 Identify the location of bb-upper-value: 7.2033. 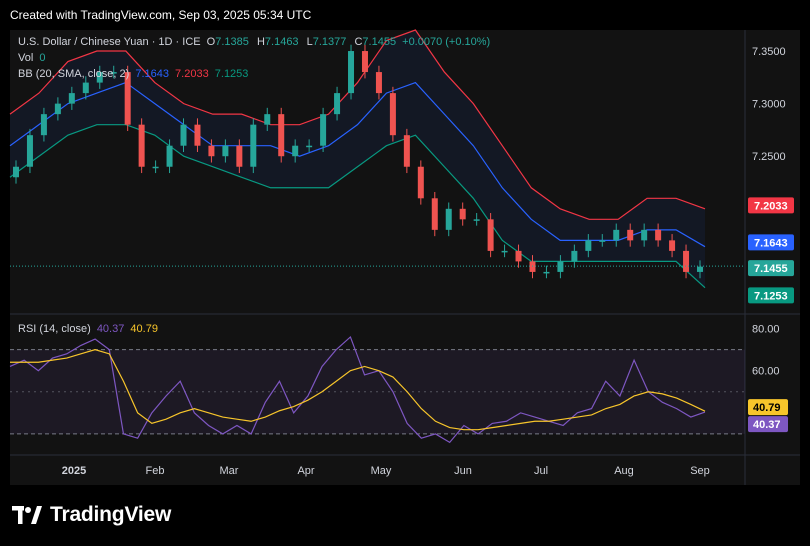
(192, 74).